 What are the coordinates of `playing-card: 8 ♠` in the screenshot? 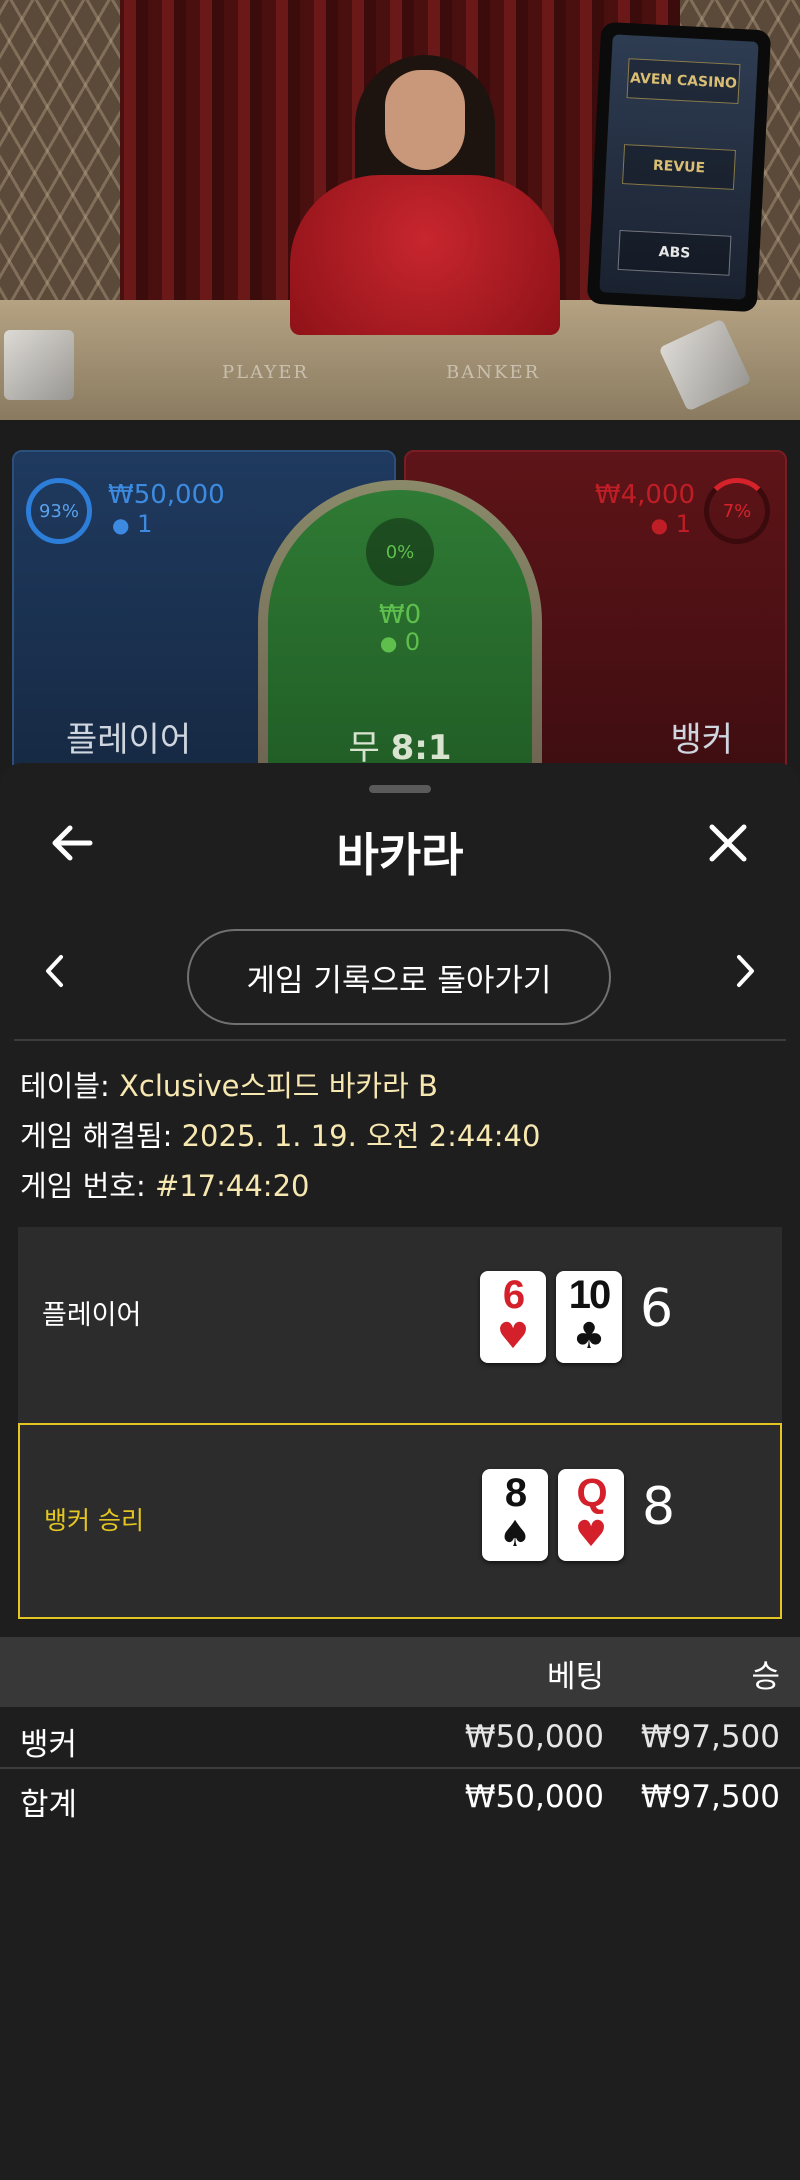 It's located at (515, 1515).